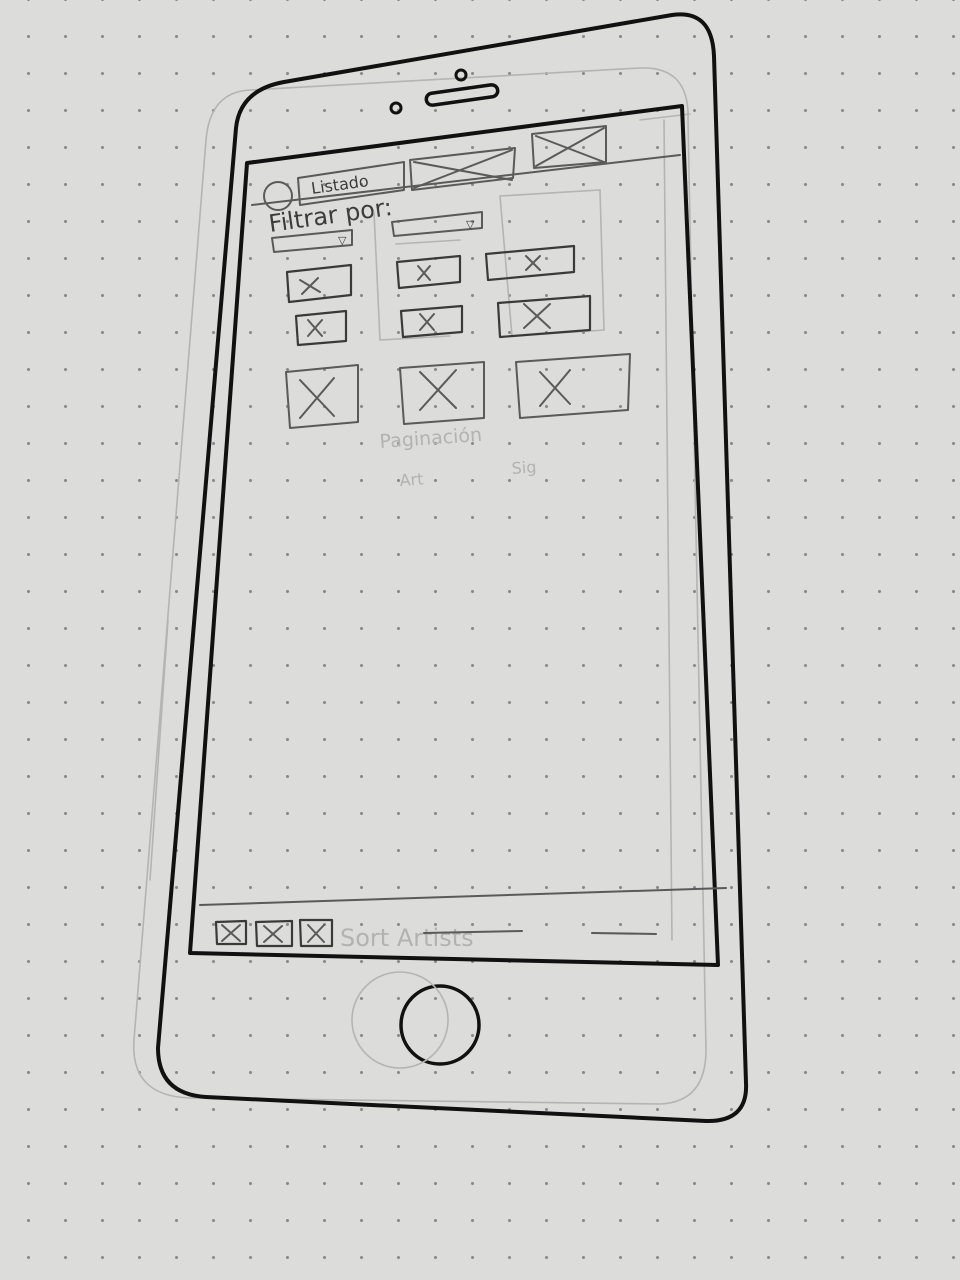 The image size is (960, 1280). Describe the element at coordinates (437, 224) in the screenshot. I see `filter-dropdown-2: ▽` at that location.